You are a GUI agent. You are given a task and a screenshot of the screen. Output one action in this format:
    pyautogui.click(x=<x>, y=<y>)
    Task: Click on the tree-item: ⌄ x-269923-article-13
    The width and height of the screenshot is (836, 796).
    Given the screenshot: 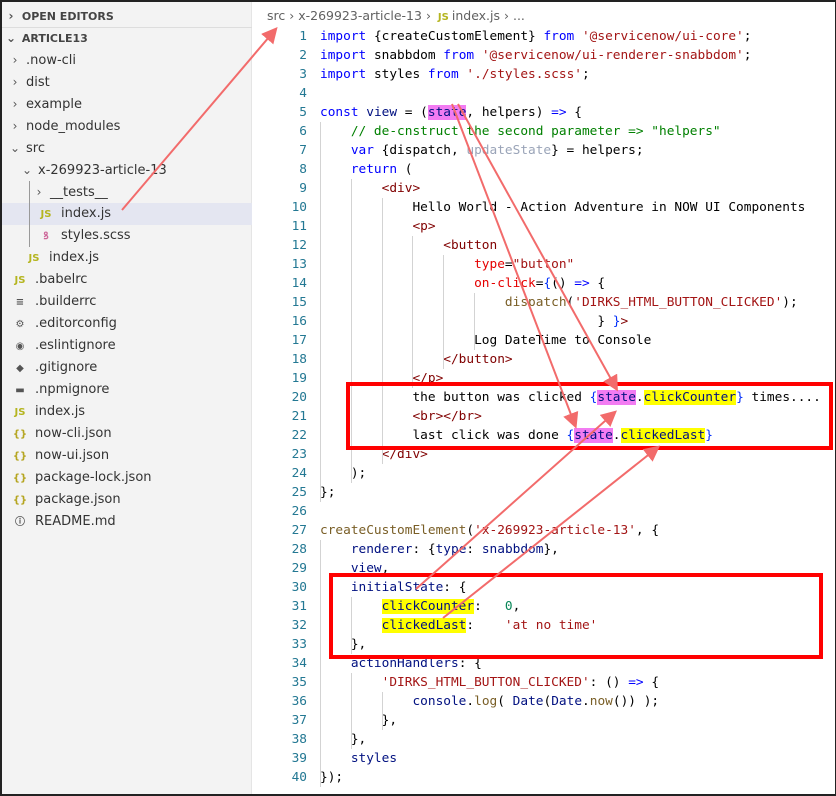 What is the action you would take?
    pyautogui.click(x=126, y=170)
    